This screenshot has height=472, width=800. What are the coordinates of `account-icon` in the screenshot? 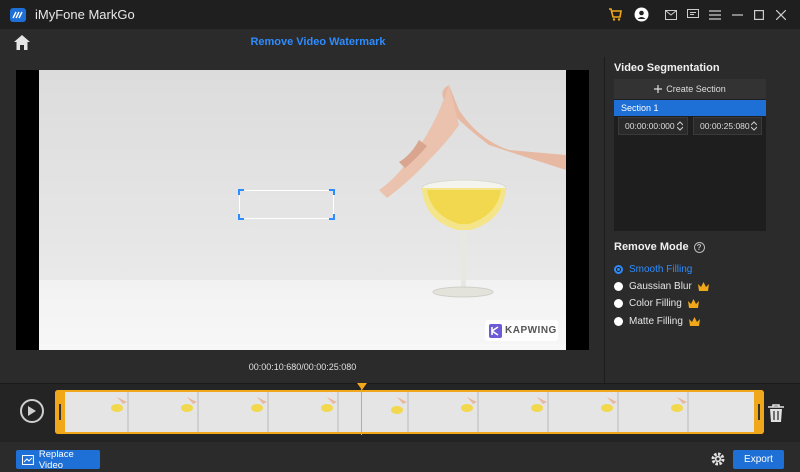 It's located at (641, 15).